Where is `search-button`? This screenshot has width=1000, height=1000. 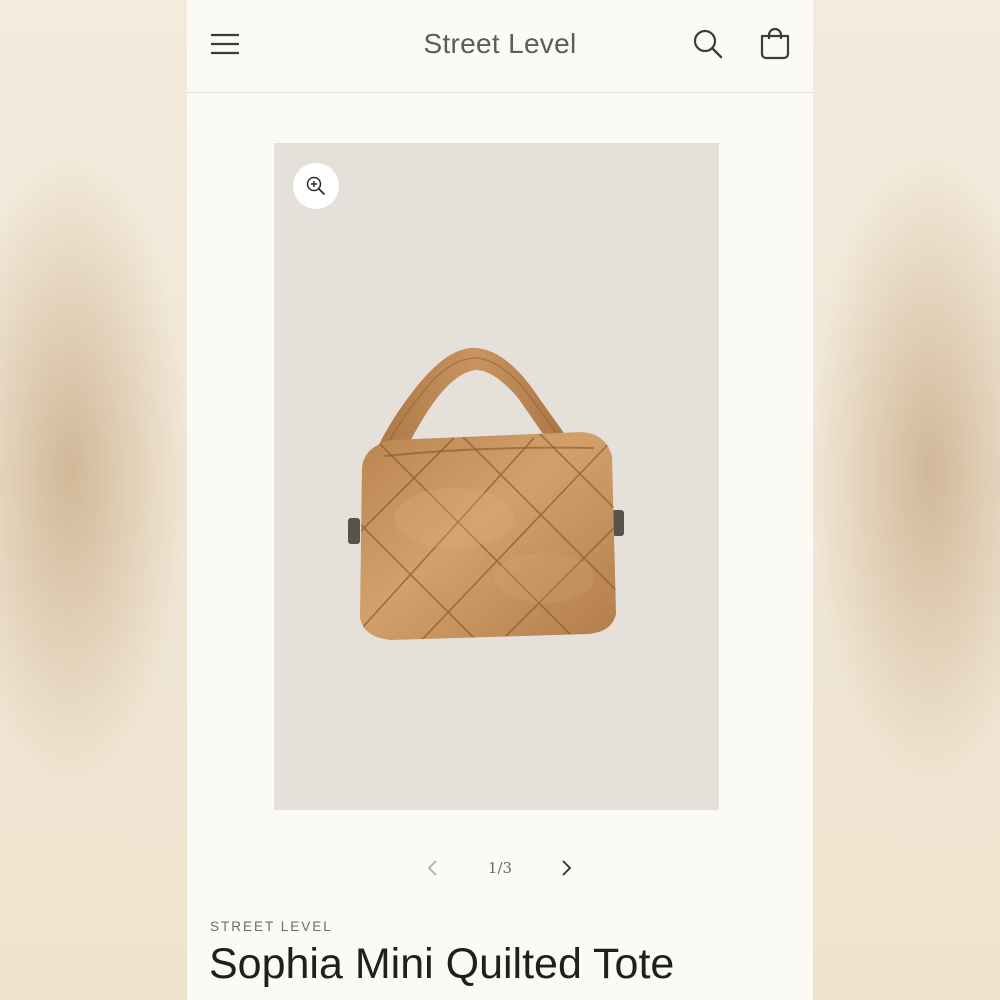 search-button is located at coordinates (708, 44).